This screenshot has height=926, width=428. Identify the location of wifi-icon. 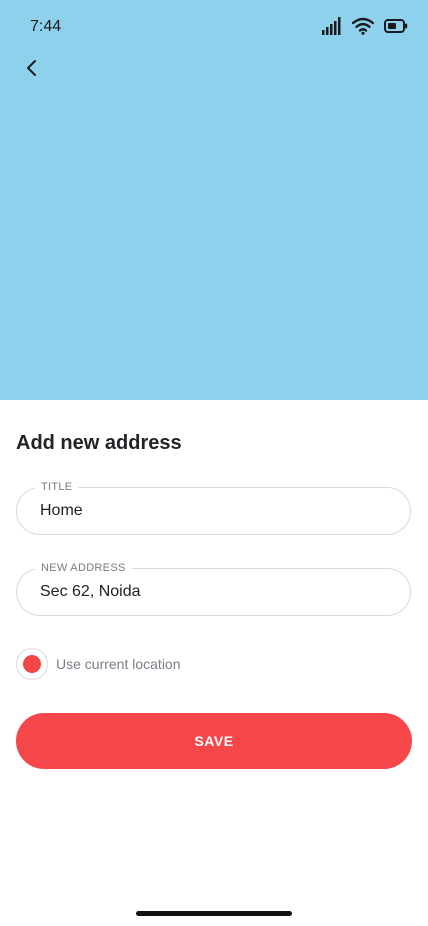
(363, 26).